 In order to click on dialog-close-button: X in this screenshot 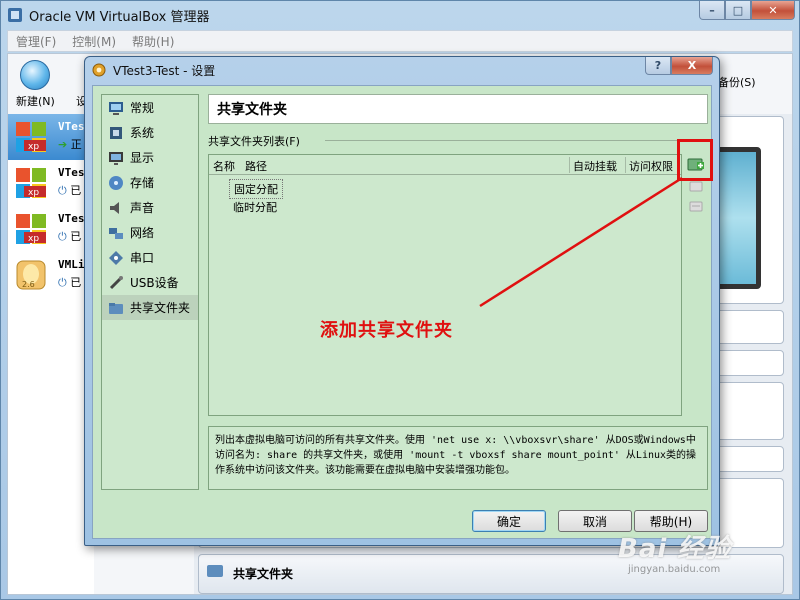, I will do `click(692, 66)`.